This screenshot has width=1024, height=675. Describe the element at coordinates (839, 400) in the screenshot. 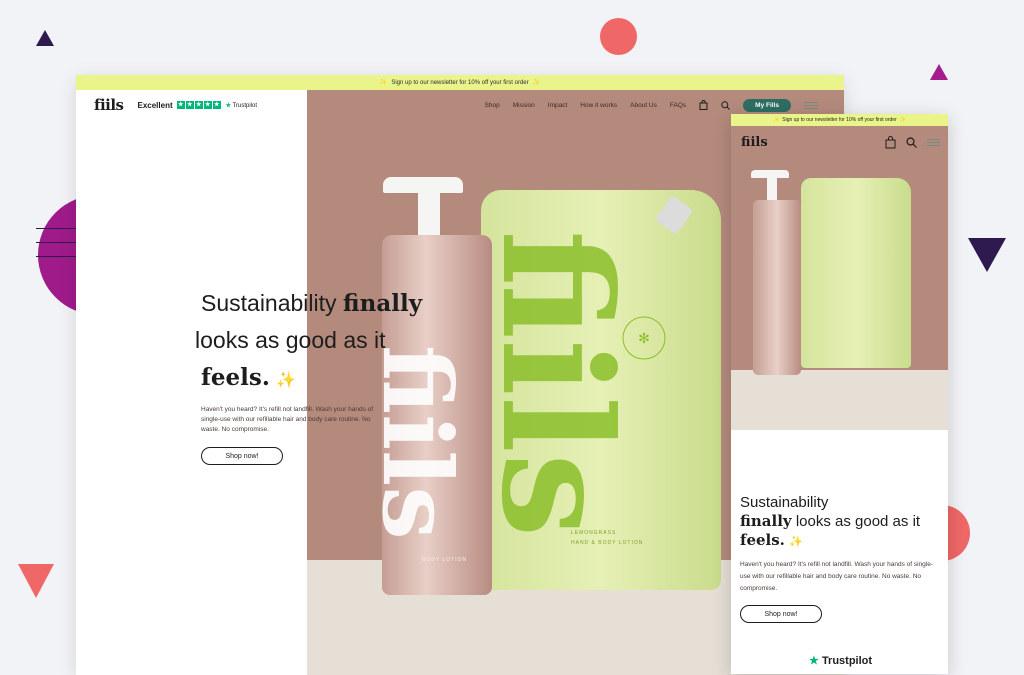

I see `mobile-hero-floor` at that location.